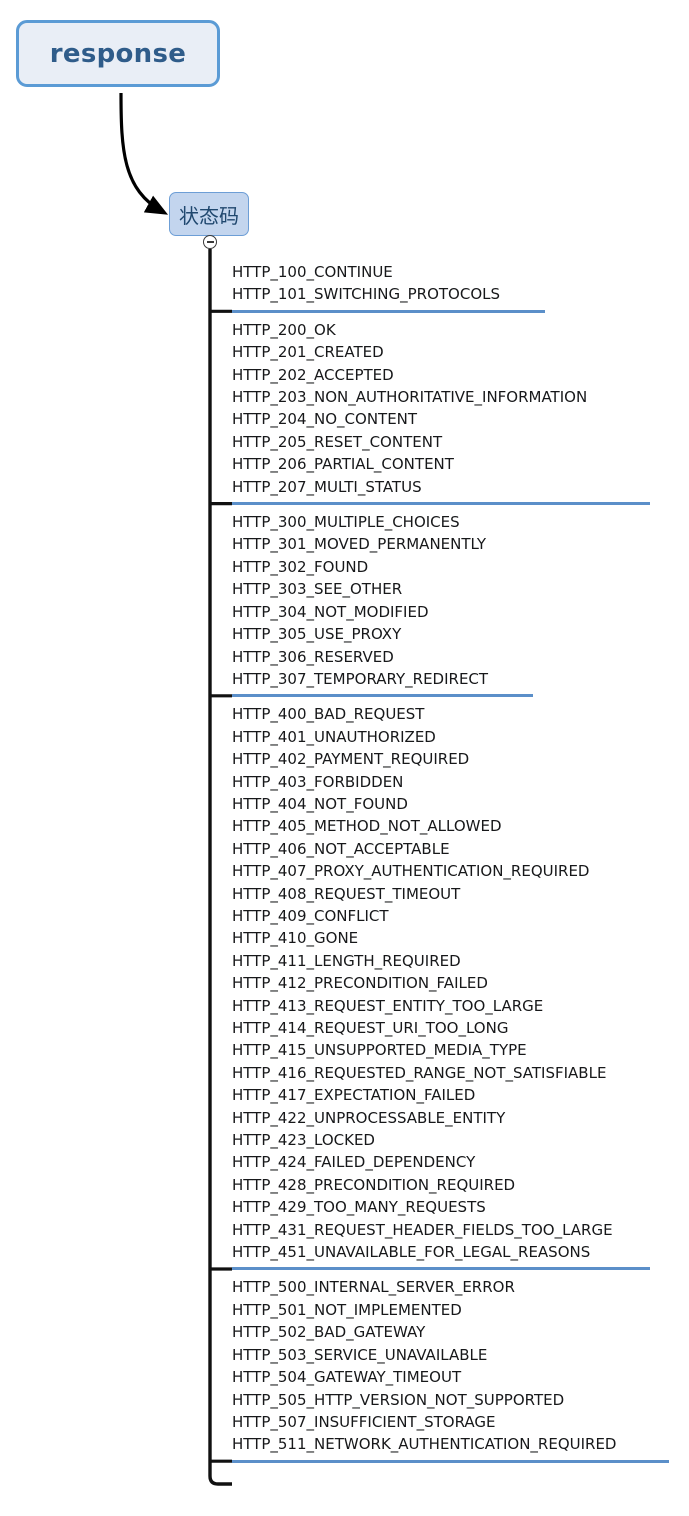 The image size is (689, 1516). Describe the element at coordinates (452, 679) in the screenshot. I see `status-code-item: HTTP_307_TEMPORARY_REDIRECT` at that location.